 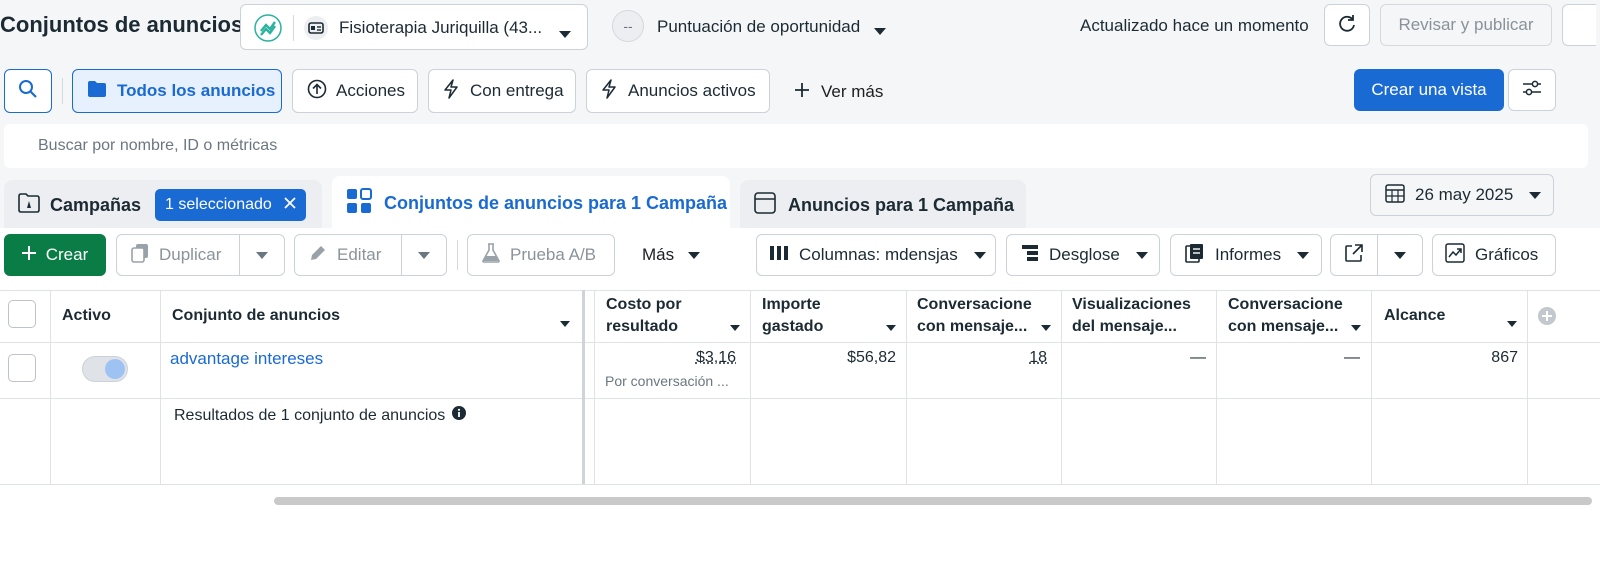 I want to click on opportunity-score: -- Puntuación de oportunidad, so click(x=757, y=27).